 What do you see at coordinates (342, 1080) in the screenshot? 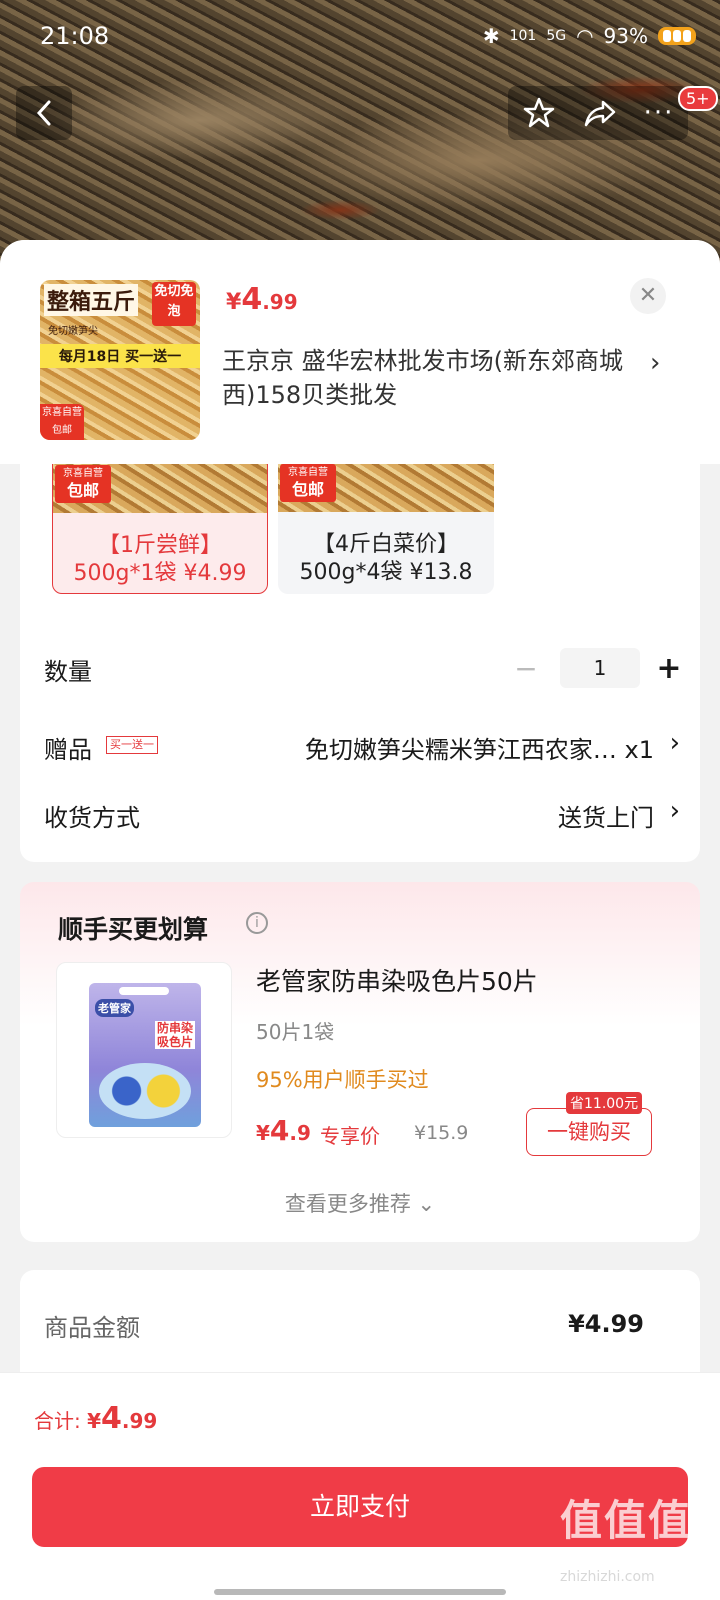
I see `recommend-buy-rate: 95%用户顺手买过` at bounding box center [342, 1080].